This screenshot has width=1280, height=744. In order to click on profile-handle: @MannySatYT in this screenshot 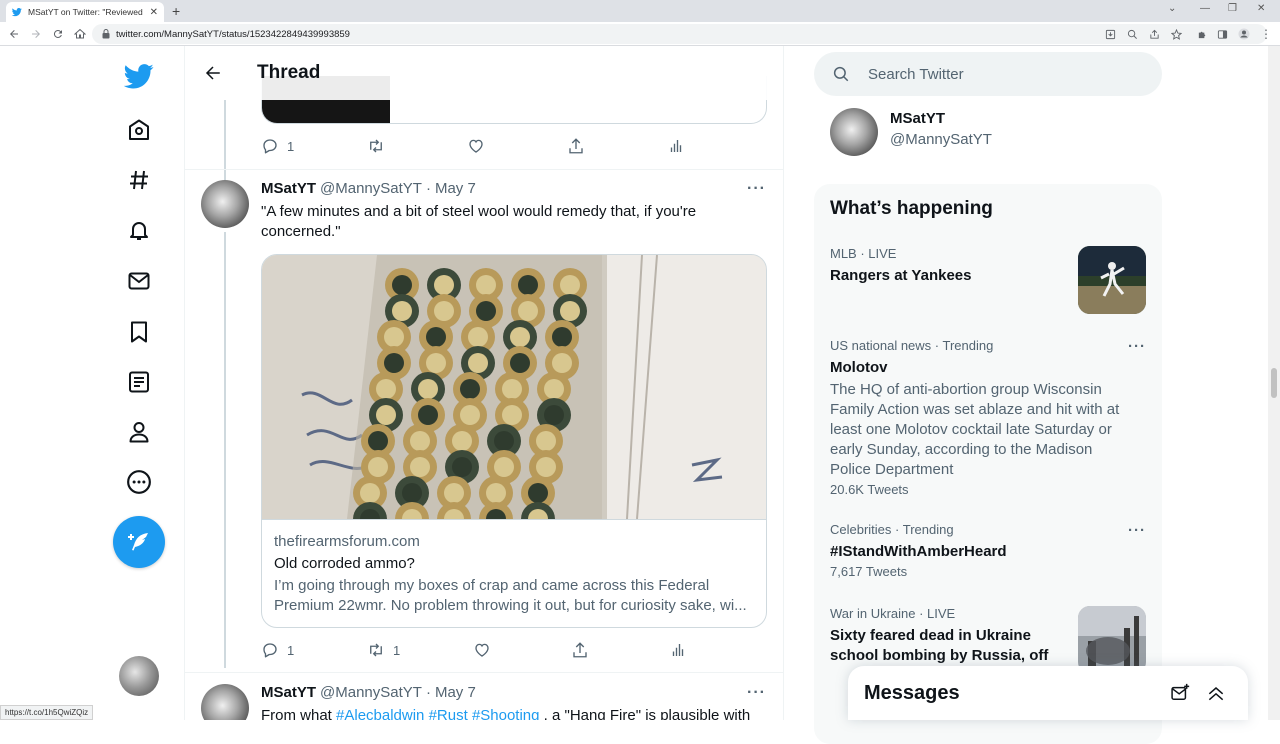, I will do `click(941, 139)`.